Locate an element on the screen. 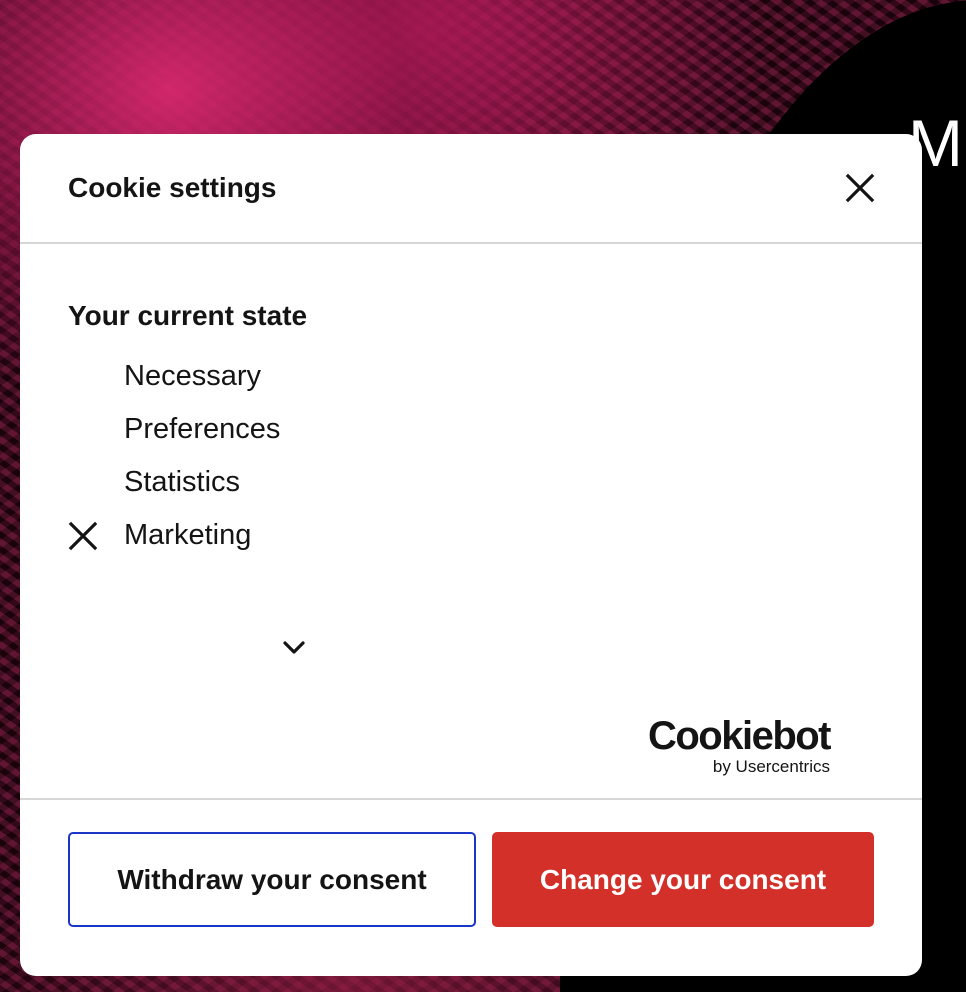 Image resolution: width=966 pixels, height=992 pixels. withdraw-consent-button: Withdraw your consent is located at coordinates (272, 879).